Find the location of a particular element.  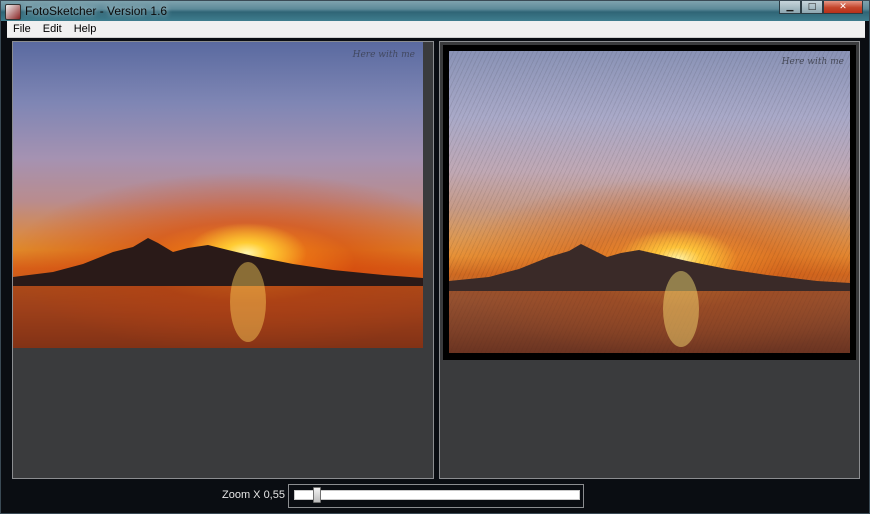

minimize-icon: ▁ is located at coordinates (790, 6).